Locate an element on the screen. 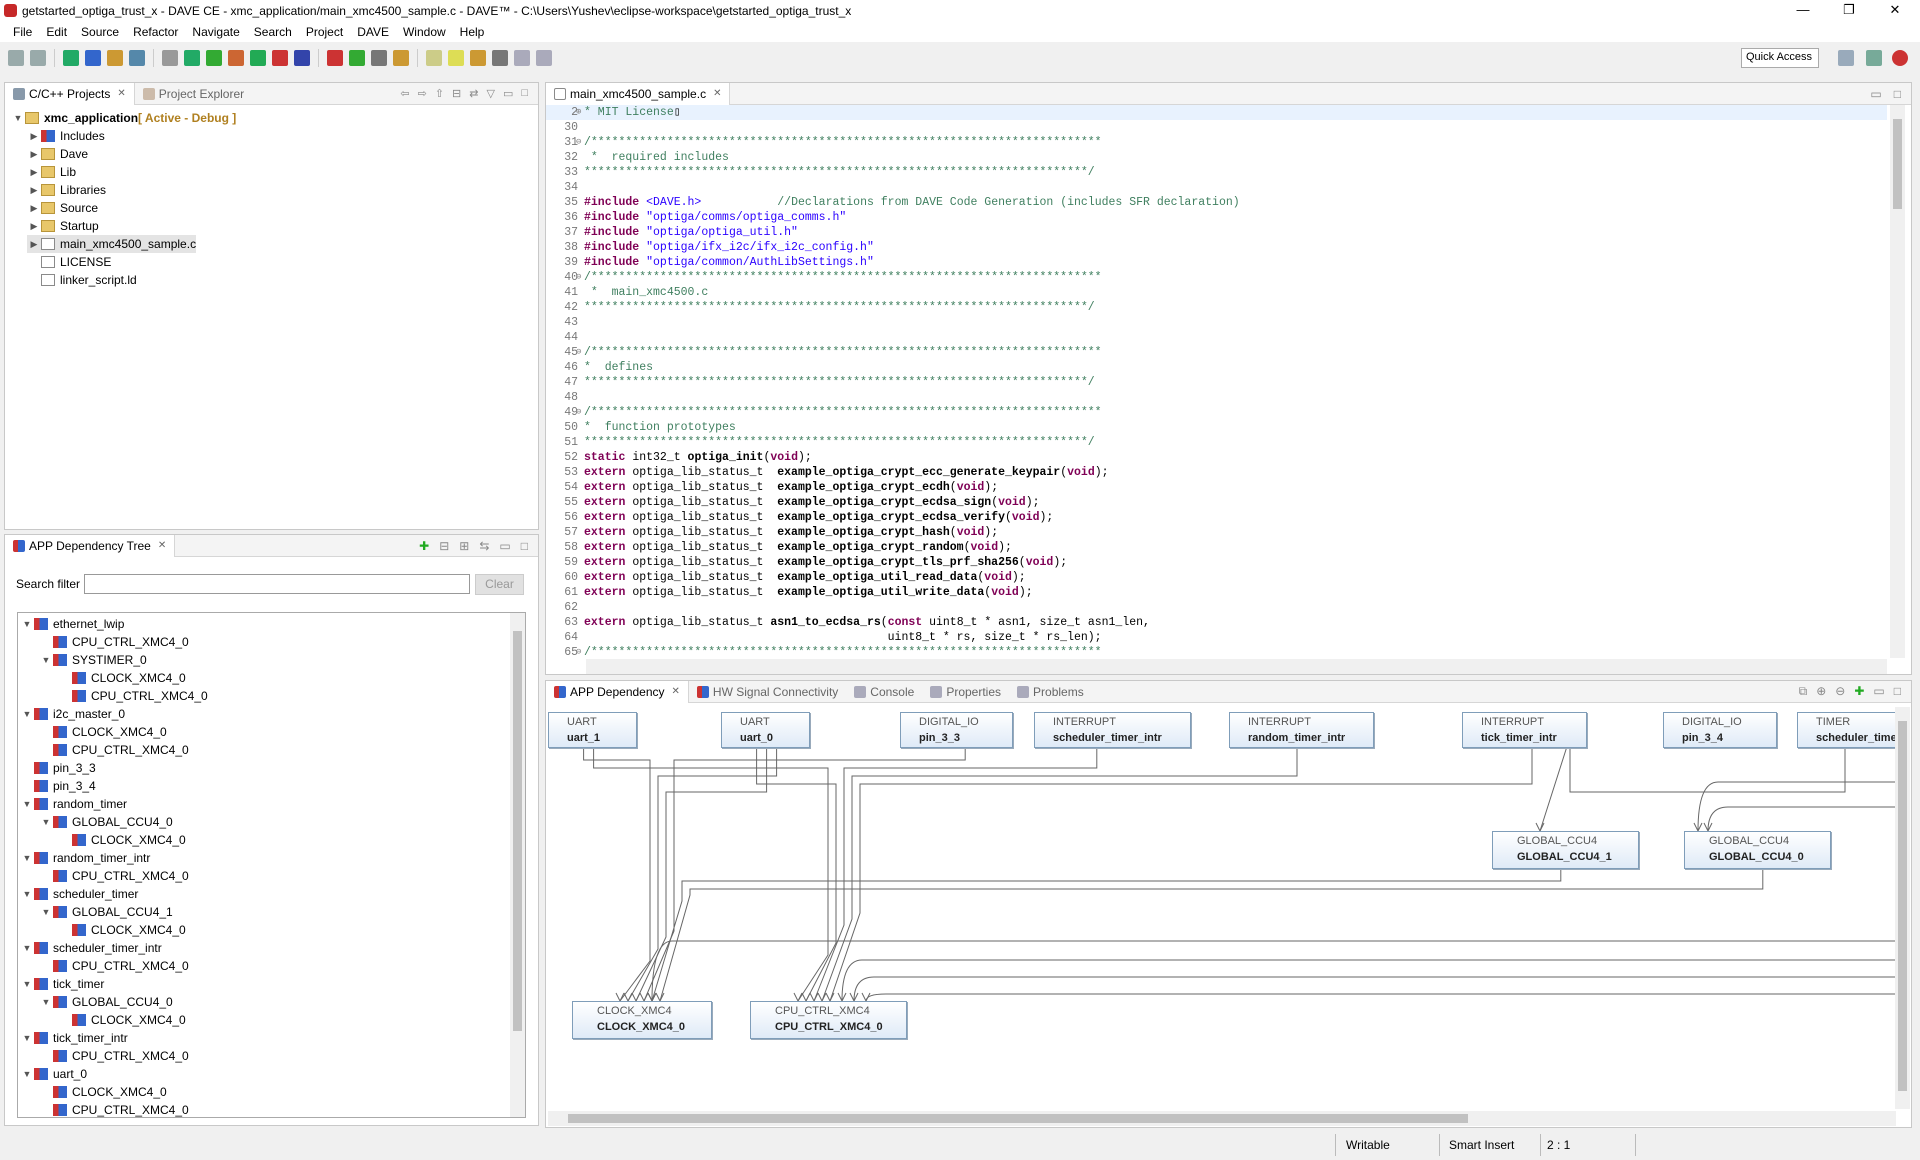  code-line: 41 * main_xmc4500.c is located at coordinates (1216, 292).